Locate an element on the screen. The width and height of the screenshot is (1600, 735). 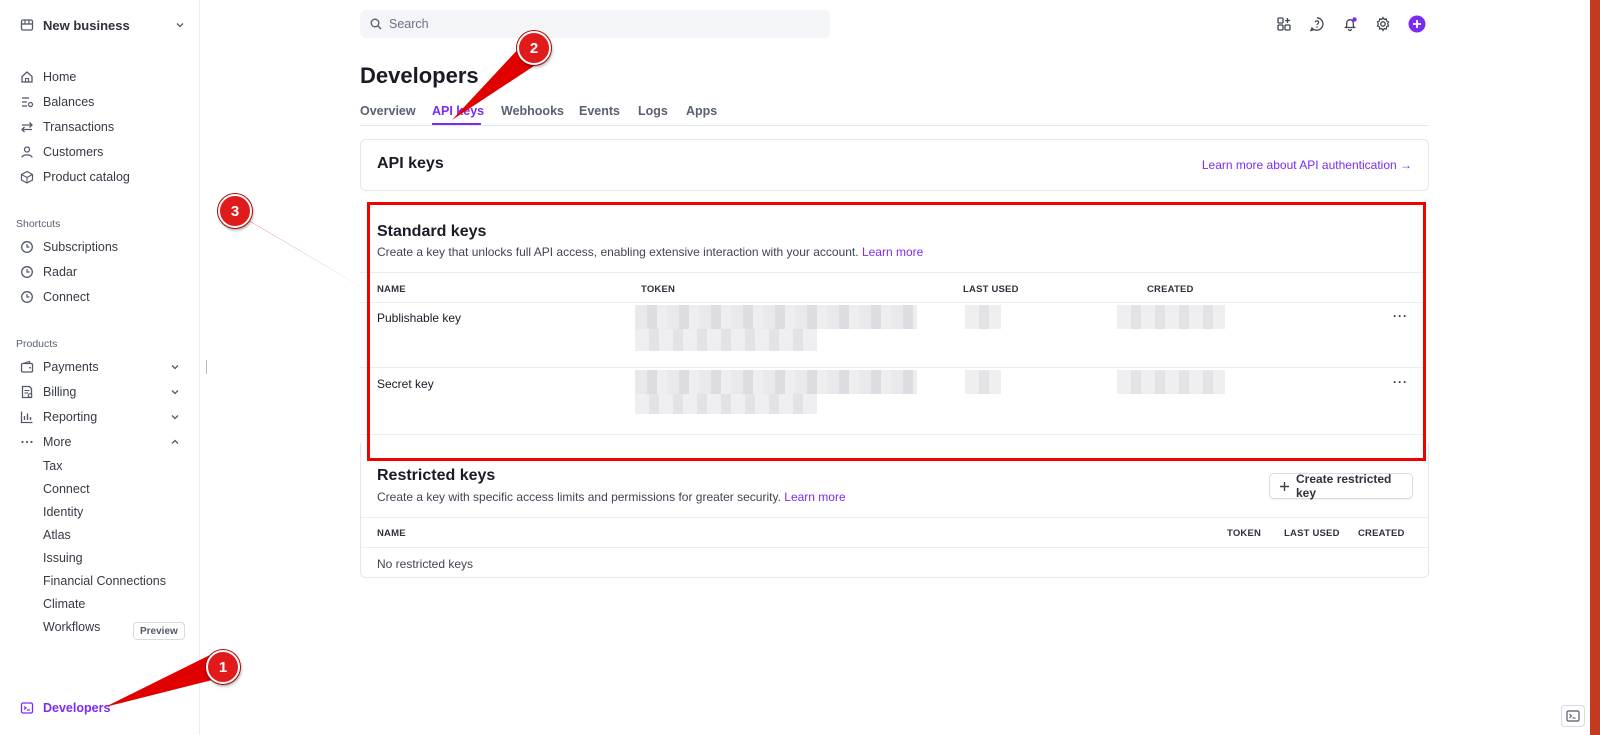
store-icon is located at coordinates (27, 25).